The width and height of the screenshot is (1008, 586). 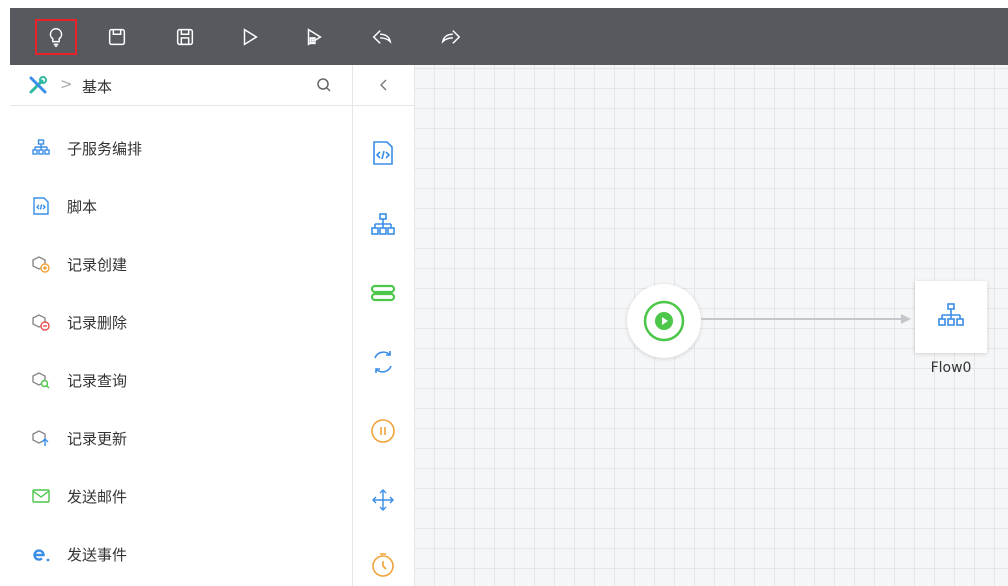 I want to click on redo-icon, so click(x=451, y=37).